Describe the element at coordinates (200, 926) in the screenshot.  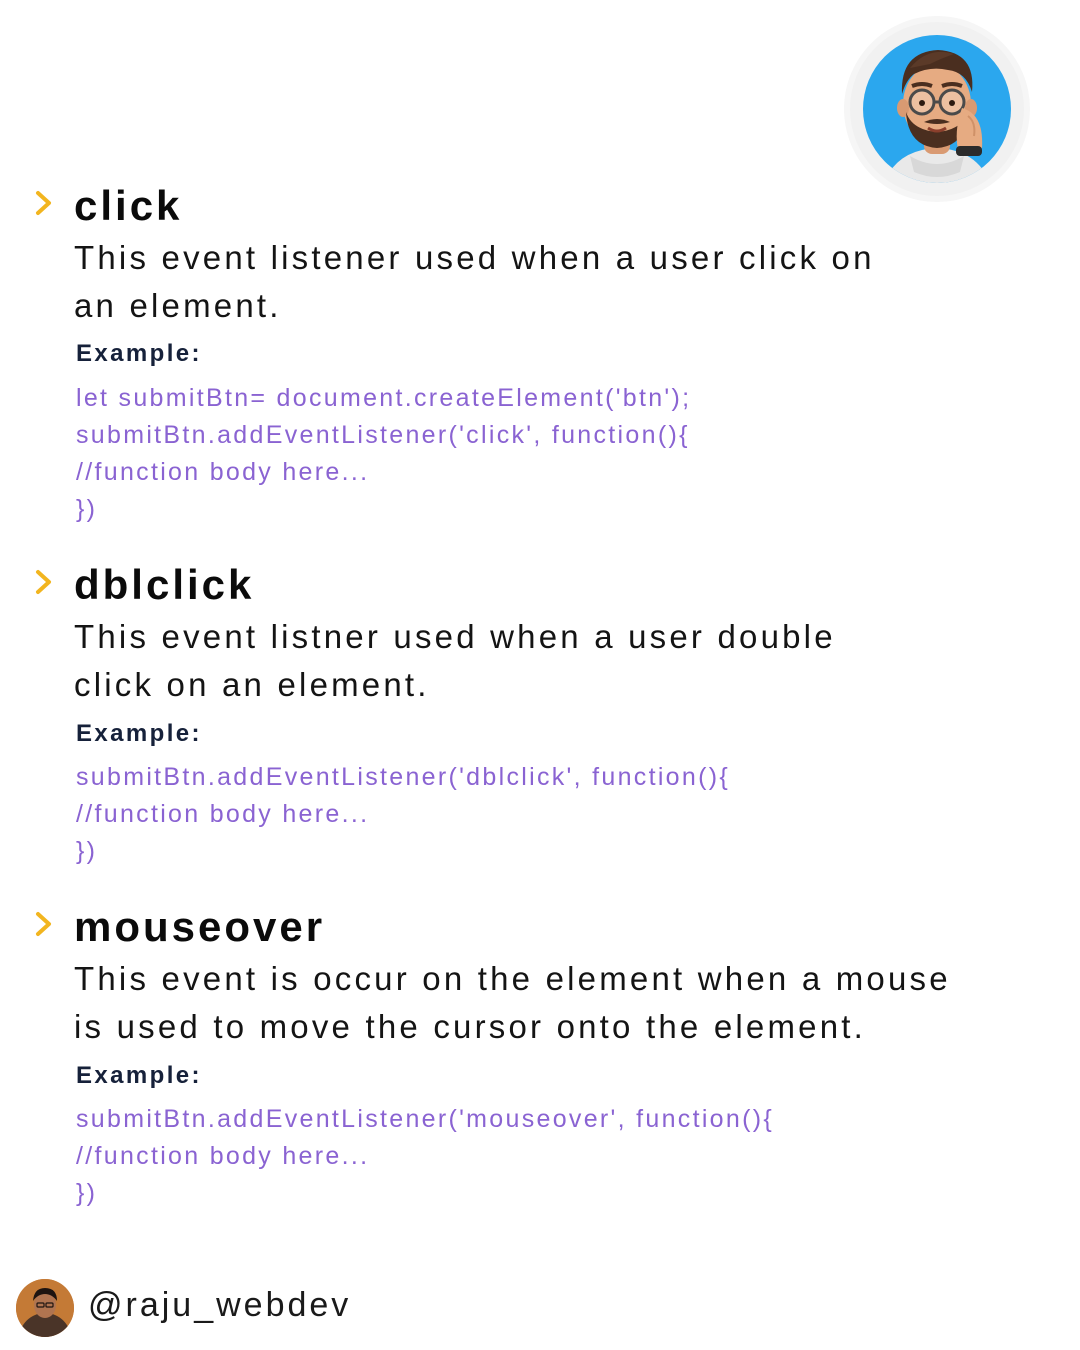
I see `section-title: mouseover` at that location.